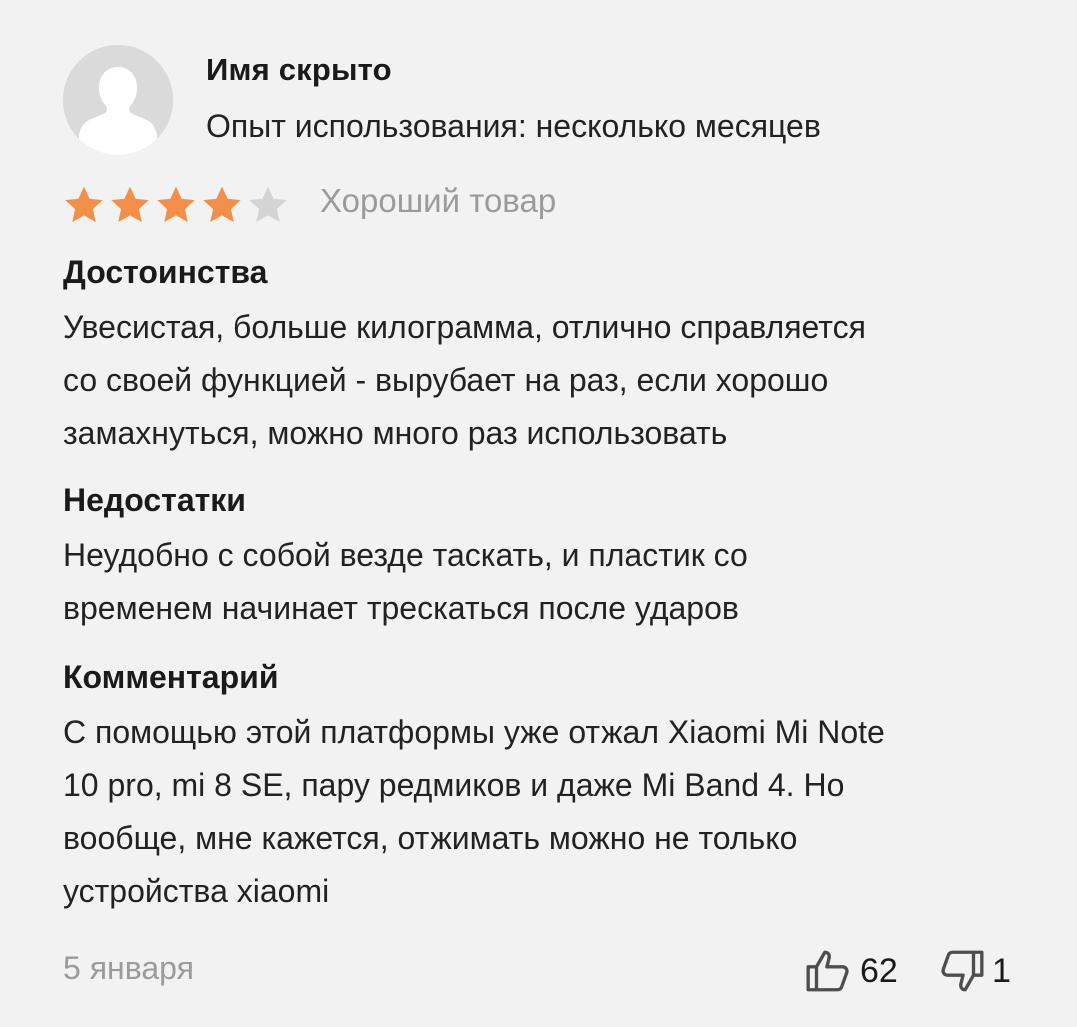 This screenshot has height=1027, width=1077. I want to click on dislike-button: 1, so click(973, 971).